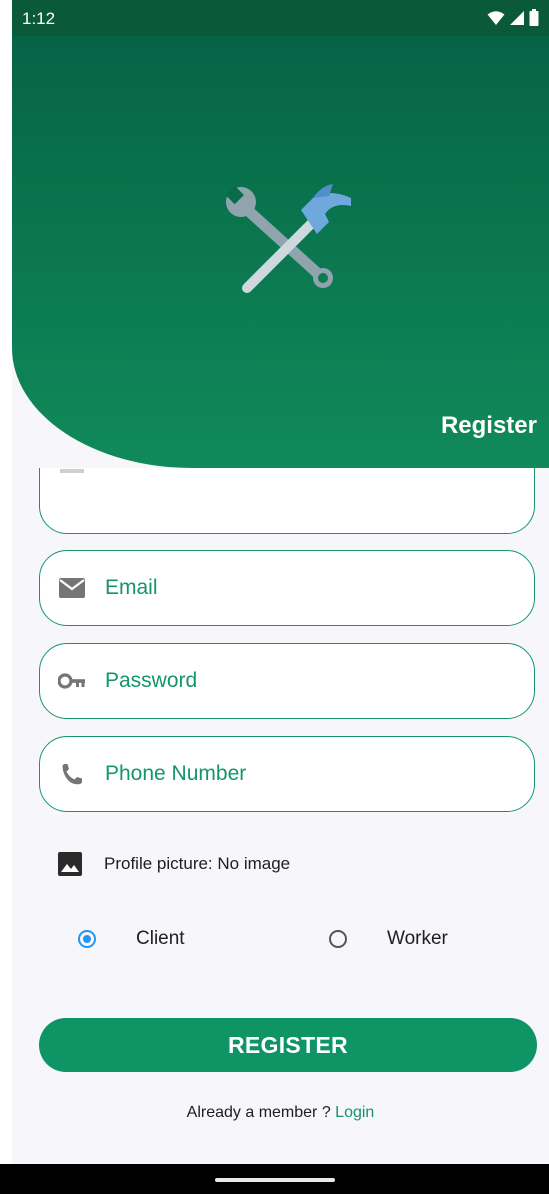  I want to click on radio-unselected-icon, so click(338, 939).